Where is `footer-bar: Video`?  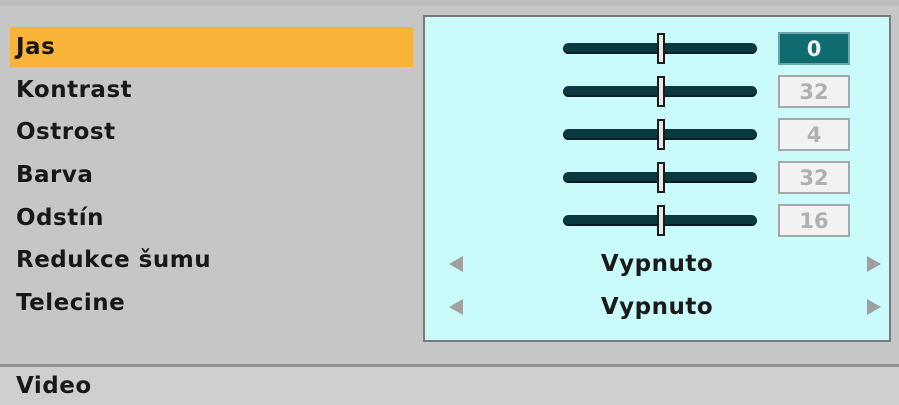
footer-bar: Video is located at coordinates (449, 386).